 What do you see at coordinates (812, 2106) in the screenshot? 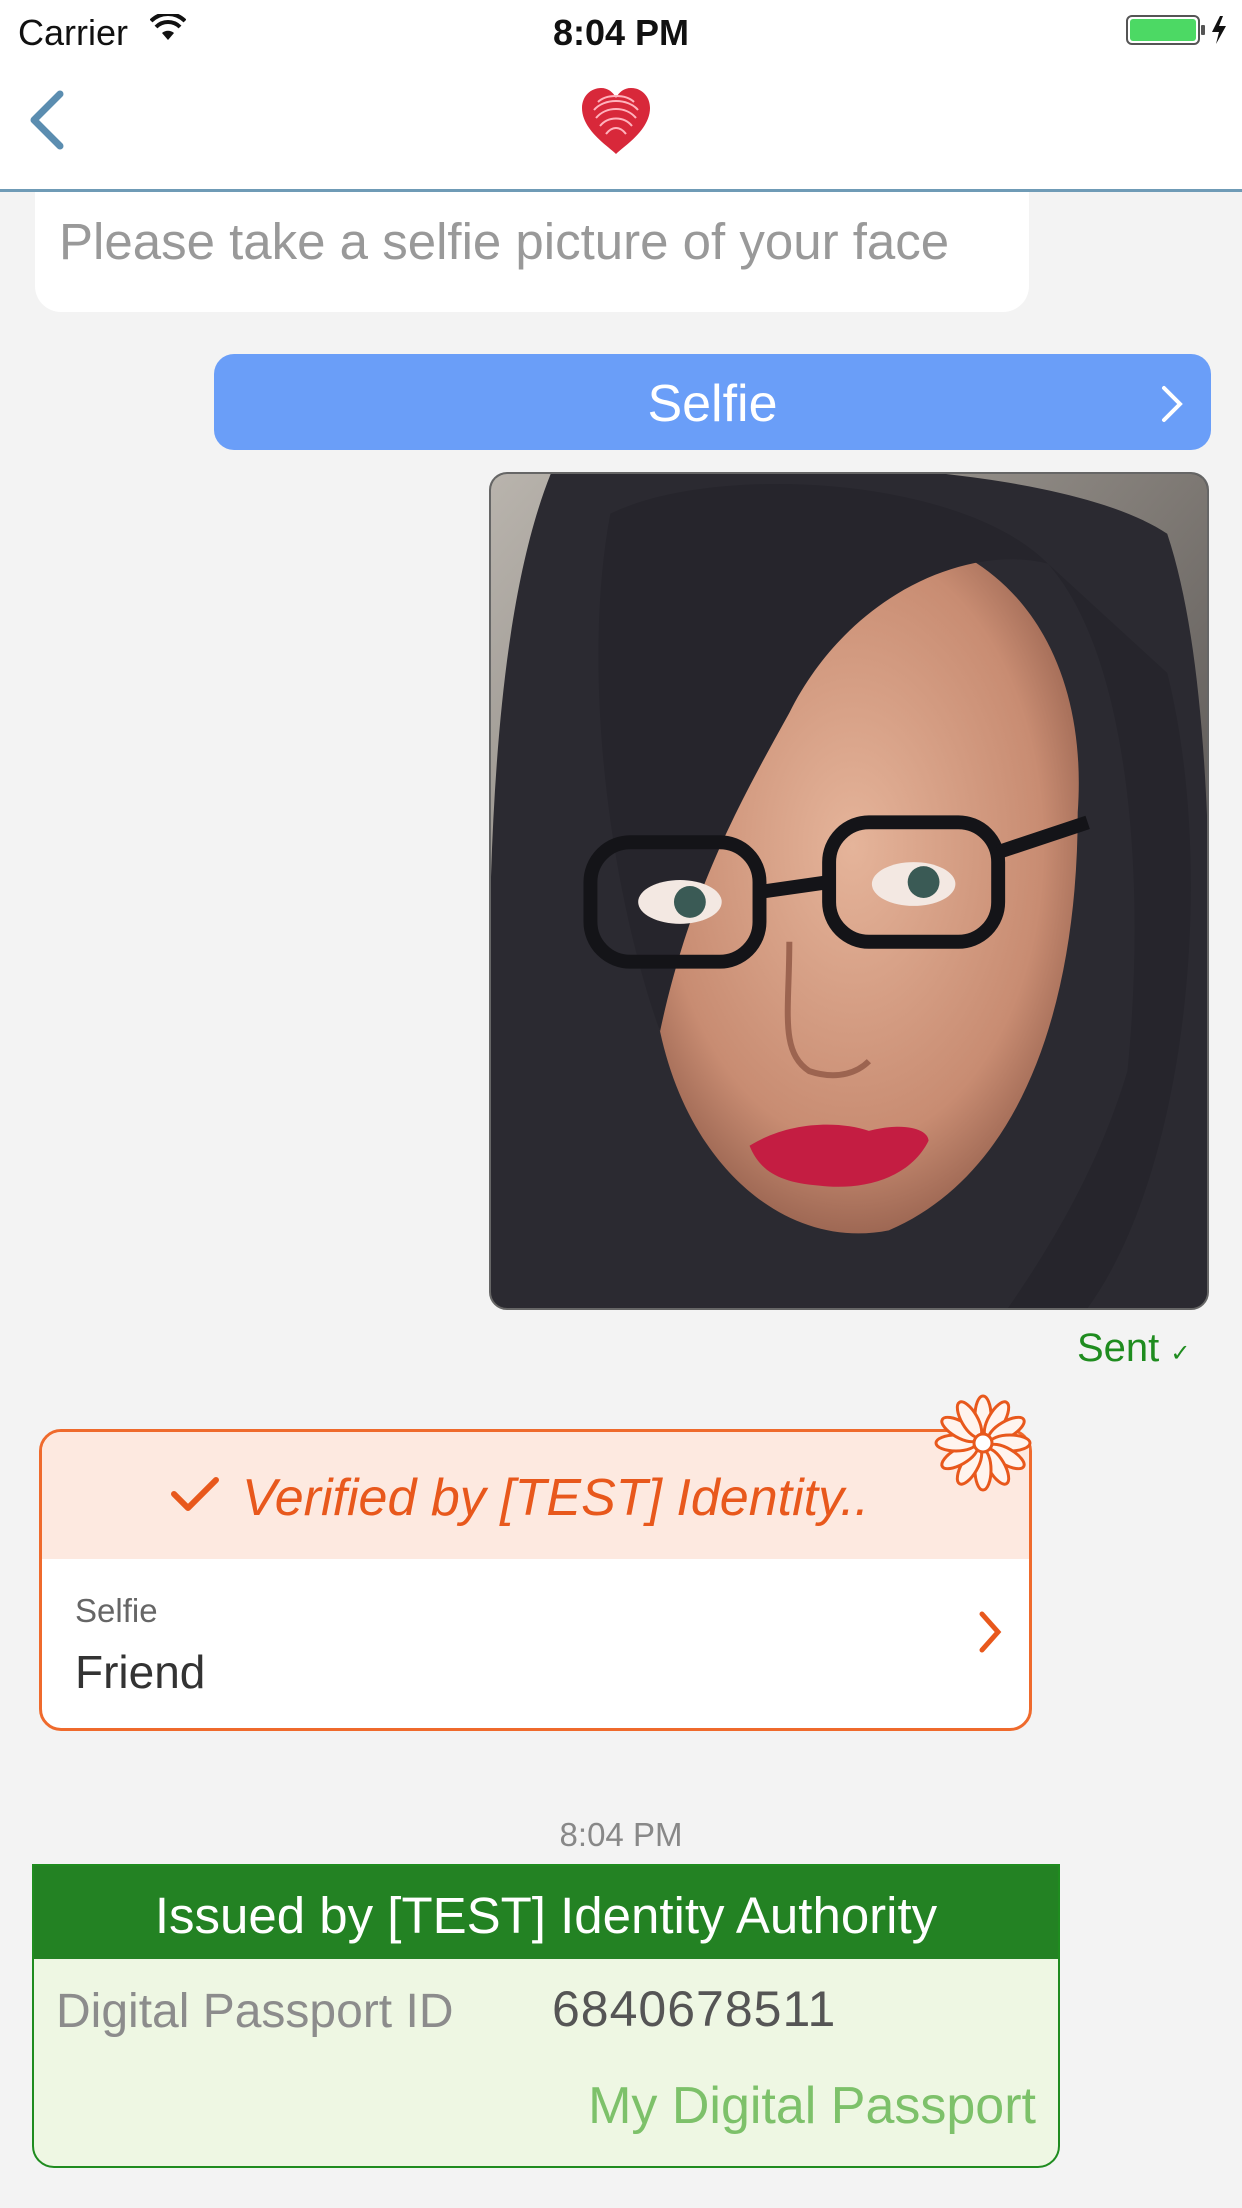
I see `my-digital-passport-link: My Digital Passport` at bounding box center [812, 2106].